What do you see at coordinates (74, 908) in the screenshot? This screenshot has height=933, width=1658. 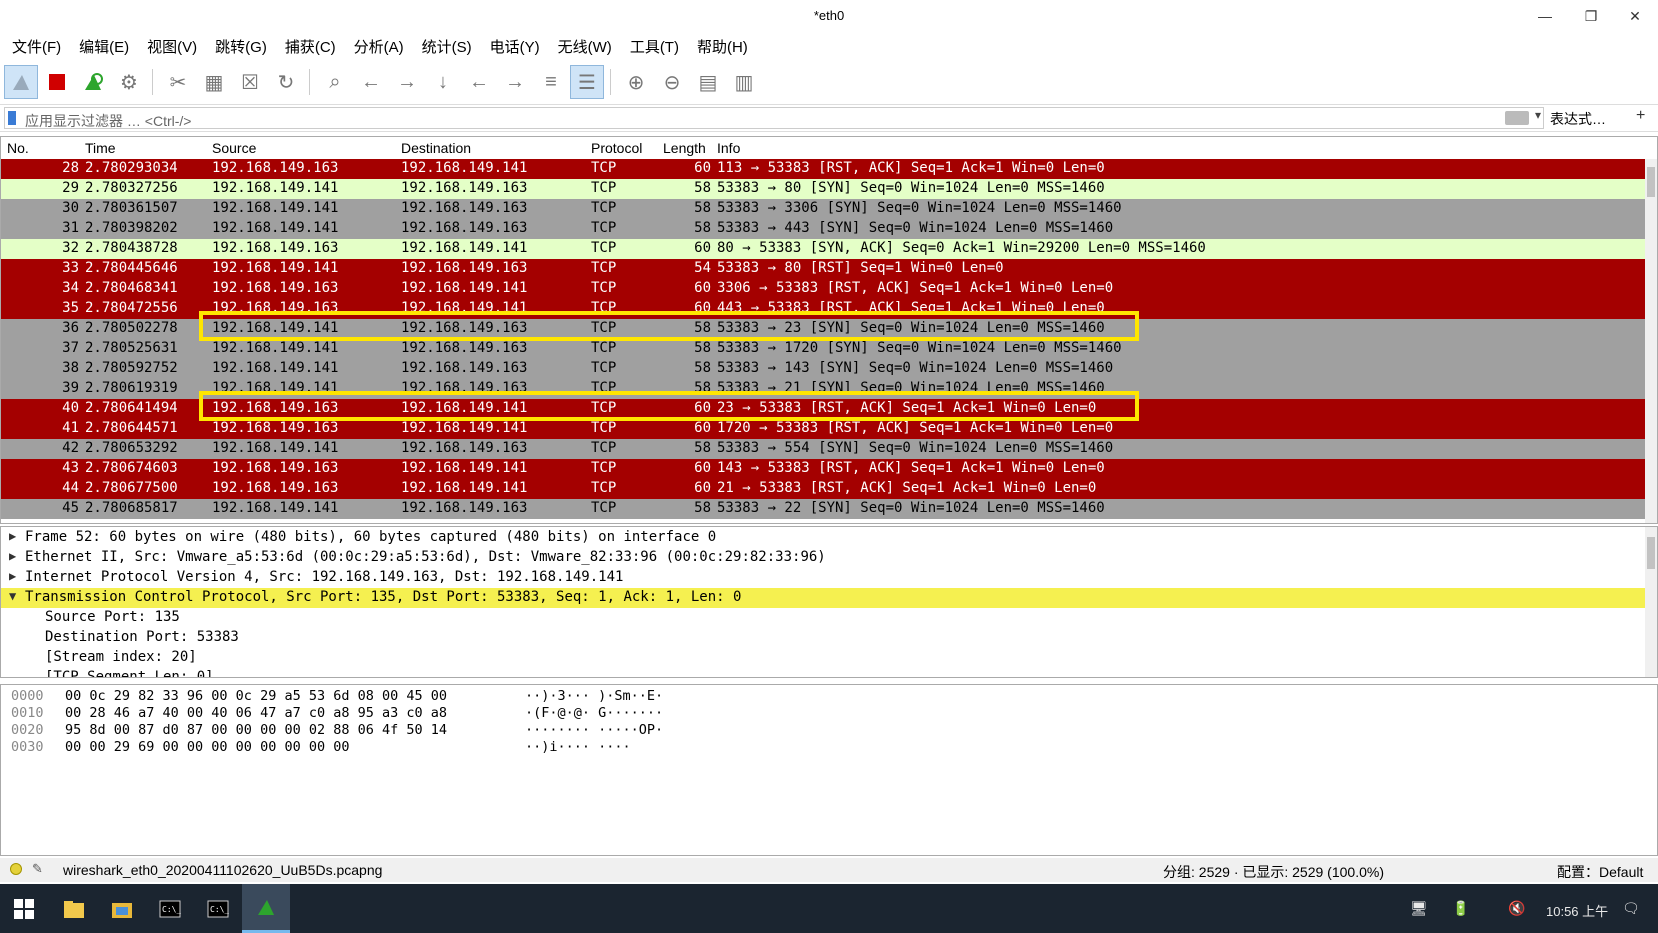 I see `file-explorer-icon` at bounding box center [74, 908].